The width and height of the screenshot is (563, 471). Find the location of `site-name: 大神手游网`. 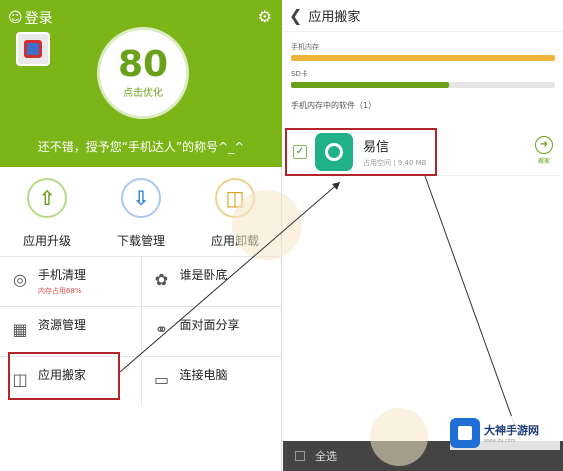

site-name: 大神手游网 is located at coordinates (511, 430).